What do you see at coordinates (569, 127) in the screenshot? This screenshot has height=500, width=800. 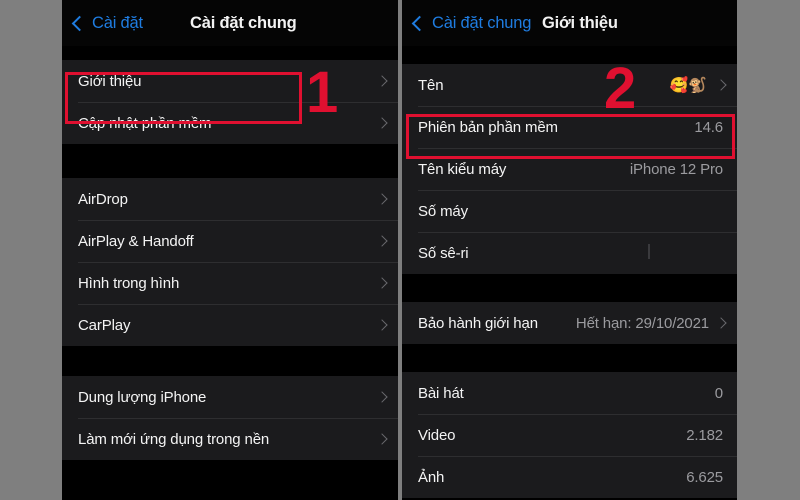 I see `row-phien-ban-phan-mem: Phiên bản phần mềm 14.6` at bounding box center [569, 127].